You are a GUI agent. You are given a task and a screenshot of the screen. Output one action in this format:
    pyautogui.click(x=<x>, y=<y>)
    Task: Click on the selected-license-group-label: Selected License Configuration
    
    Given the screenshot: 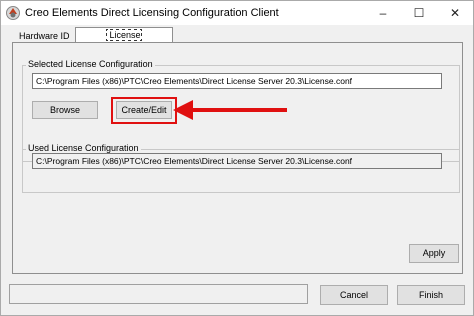 What is the action you would take?
    pyautogui.click(x=90, y=64)
    